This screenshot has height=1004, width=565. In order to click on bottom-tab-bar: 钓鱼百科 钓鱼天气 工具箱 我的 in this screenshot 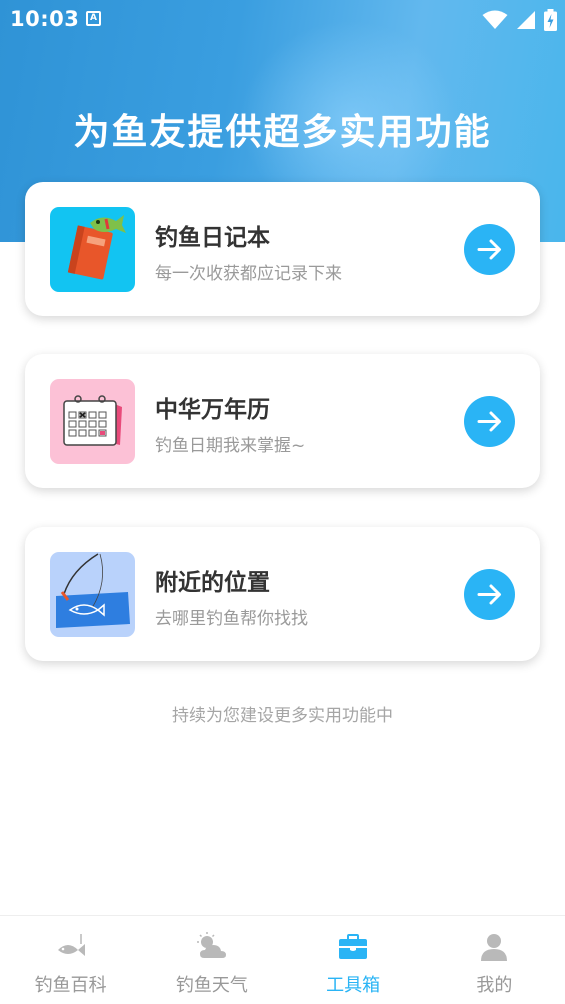, I will do `click(282, 959)`.